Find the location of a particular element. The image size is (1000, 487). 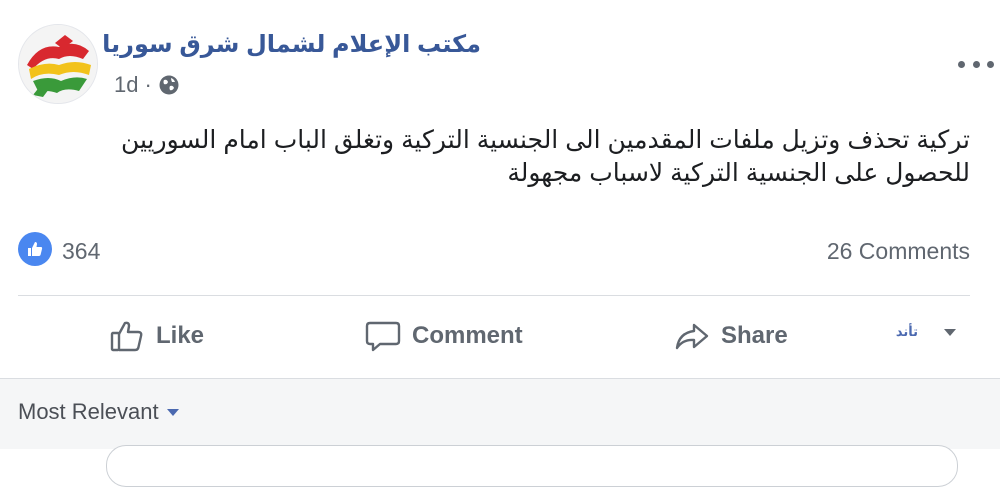

comment-sort-dropdown: Most Relevant is located at coordinates (98, 412).